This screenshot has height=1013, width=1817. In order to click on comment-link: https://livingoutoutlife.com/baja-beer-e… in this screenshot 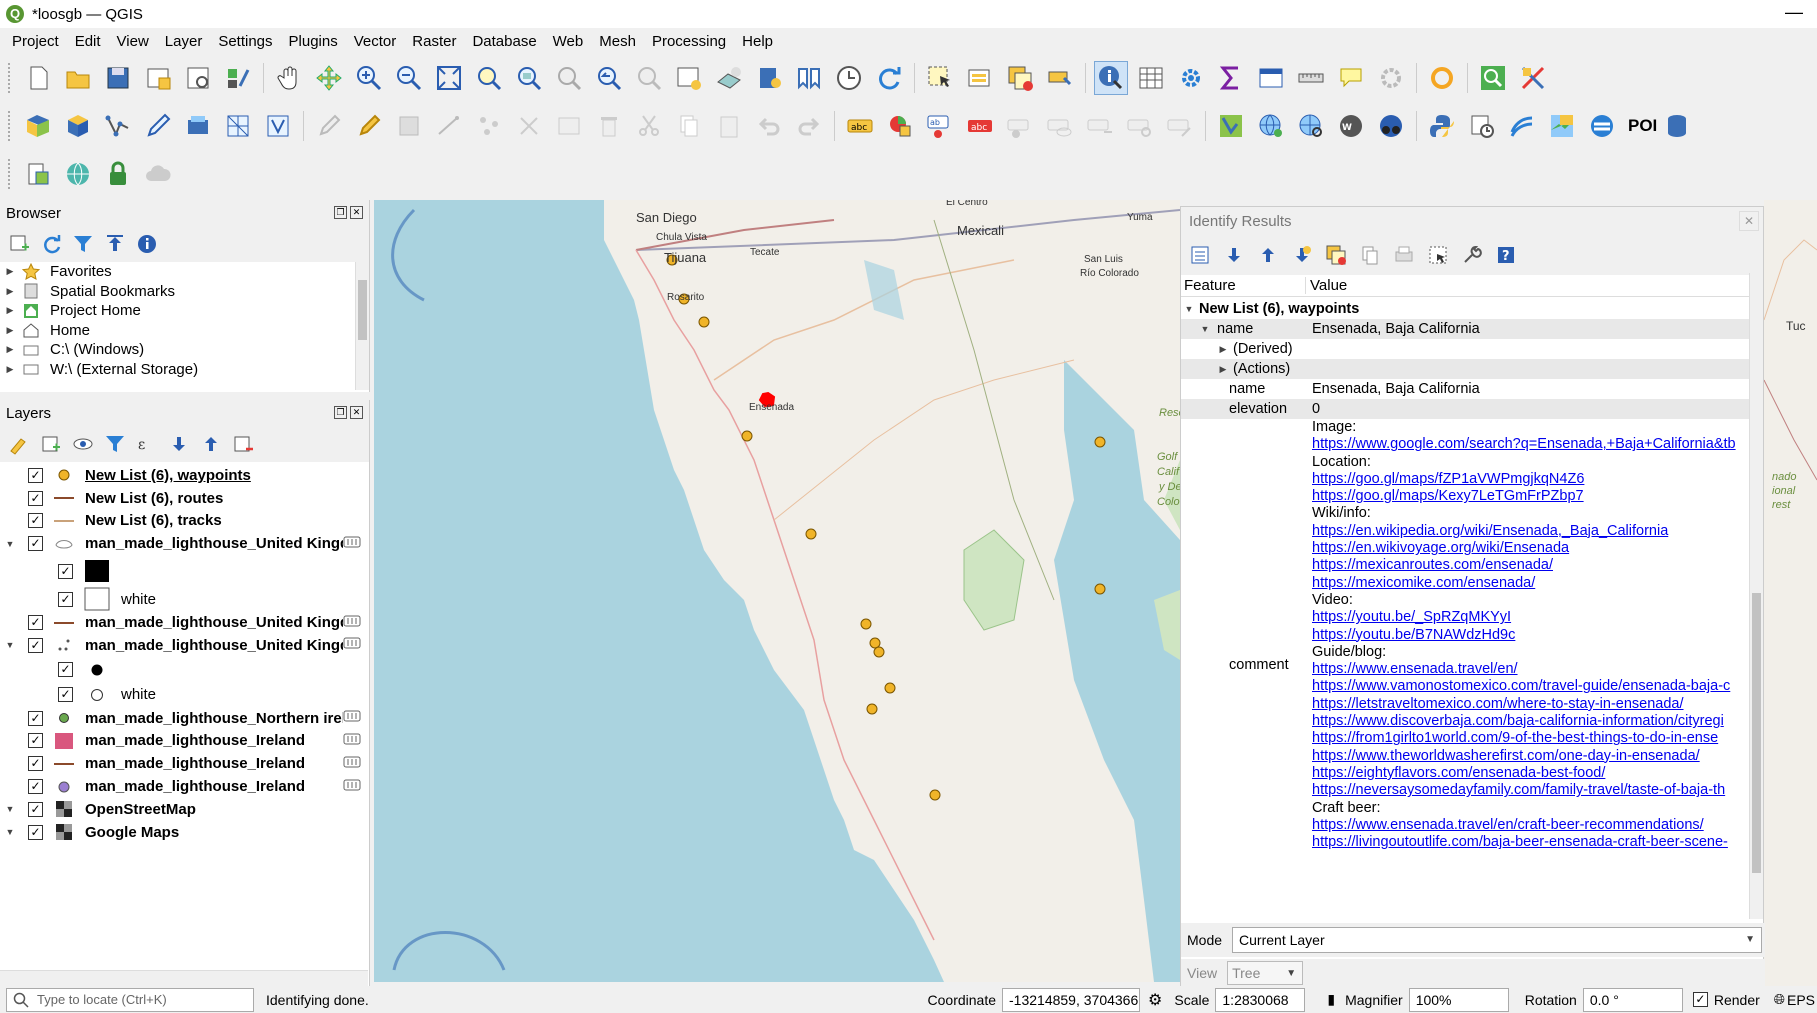, I will do `click(1530, 842)`.